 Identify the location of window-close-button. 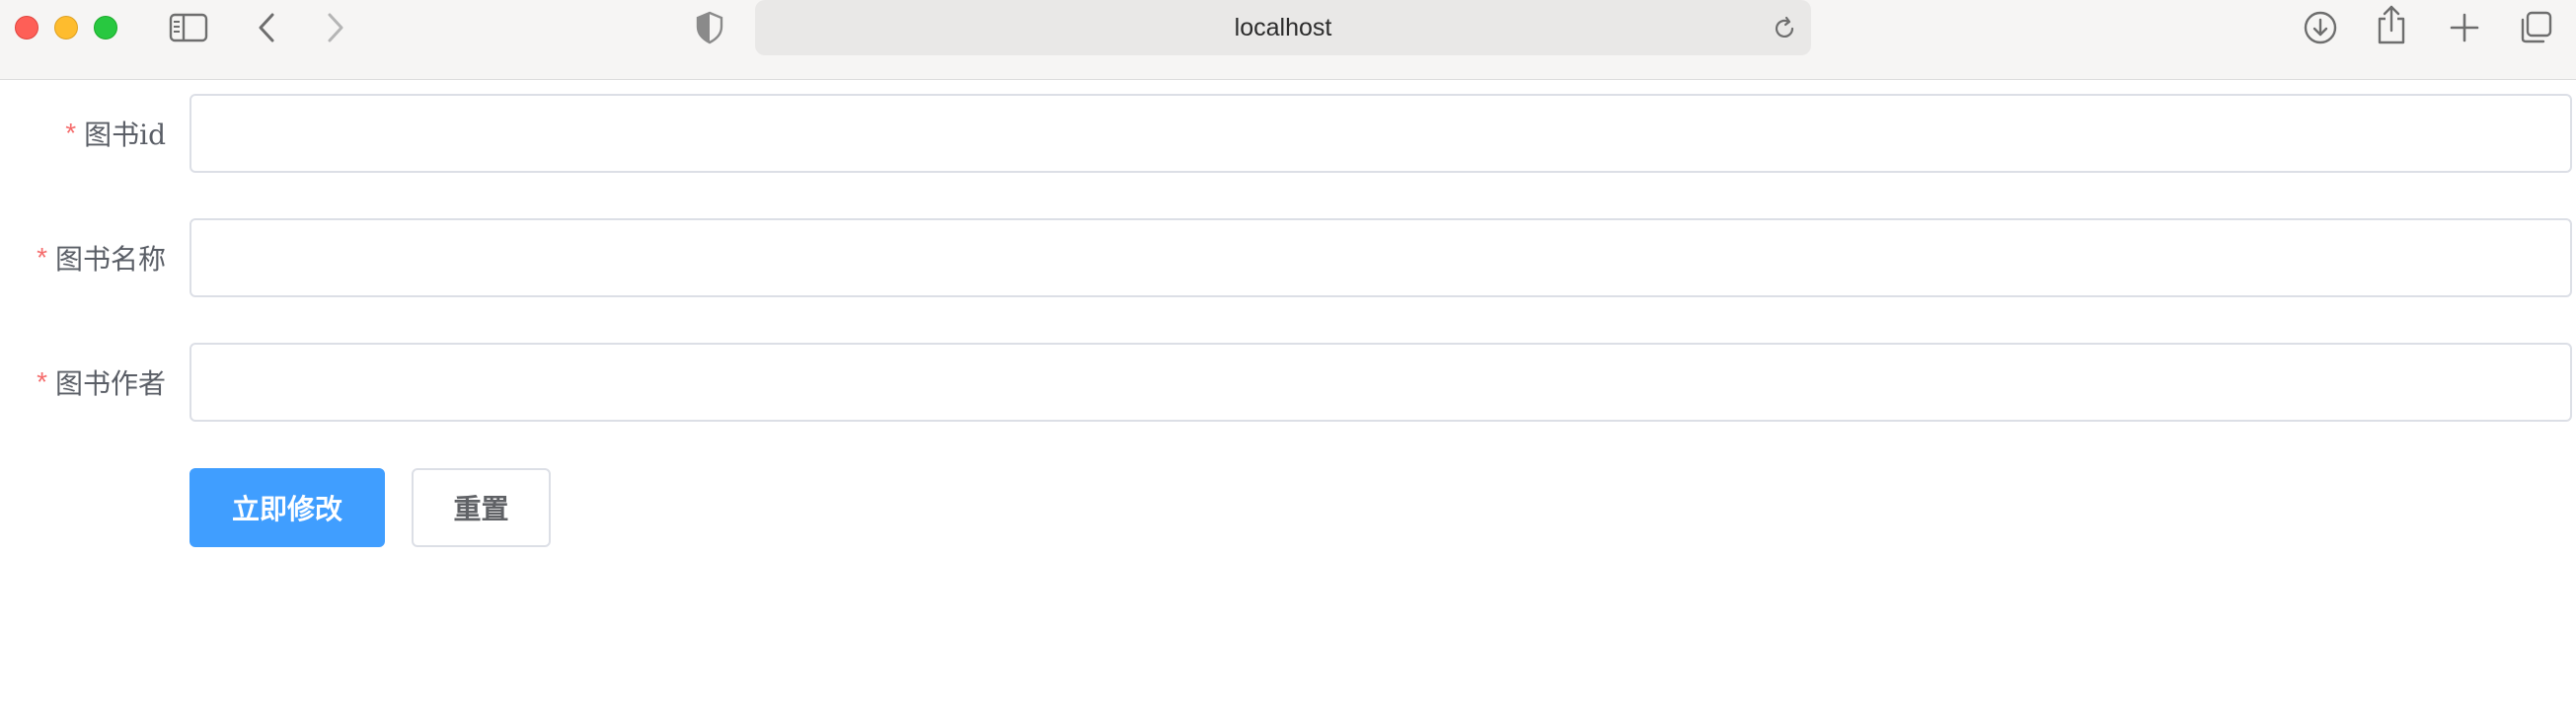
(26, 28).